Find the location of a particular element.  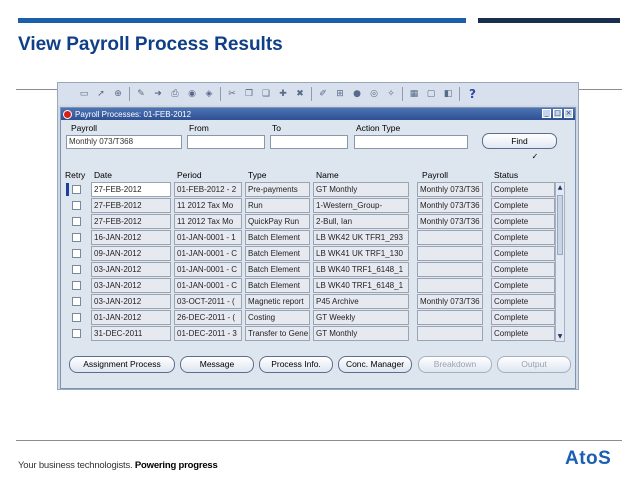

maximize-icon: □ is located at coordinates (557, 113).